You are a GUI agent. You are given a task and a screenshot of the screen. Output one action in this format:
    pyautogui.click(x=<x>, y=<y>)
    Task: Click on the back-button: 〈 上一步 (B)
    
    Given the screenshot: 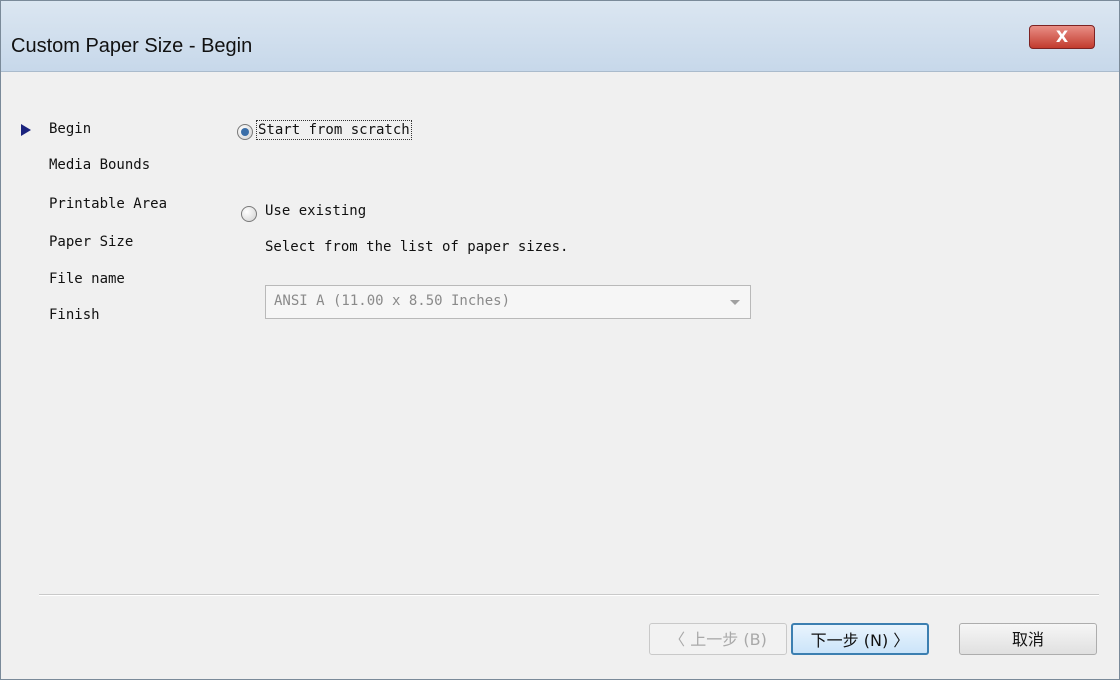 What is the action you would take?
    pyautogui.click(x=718, y=639)
    